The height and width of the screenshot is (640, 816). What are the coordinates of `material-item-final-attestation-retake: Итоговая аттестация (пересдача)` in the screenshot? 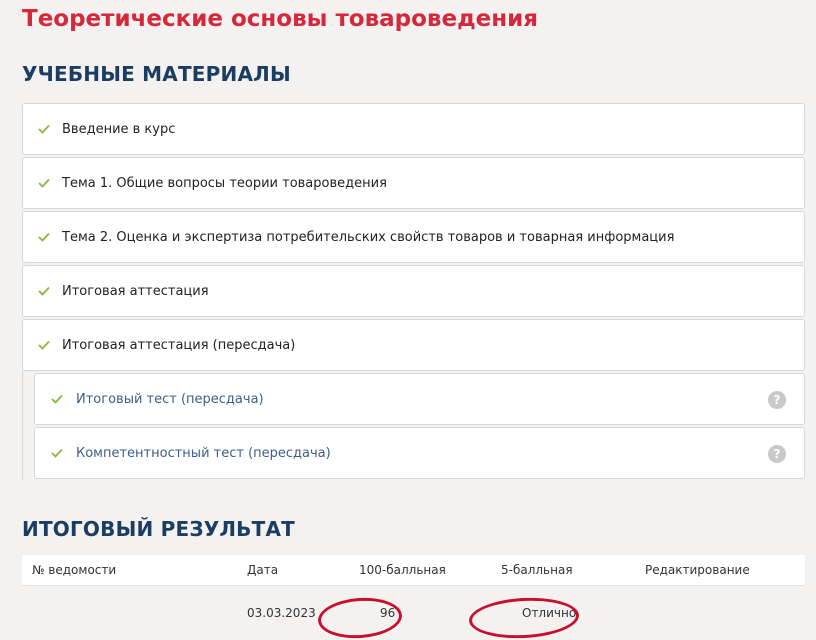 It's located at (413, 345).